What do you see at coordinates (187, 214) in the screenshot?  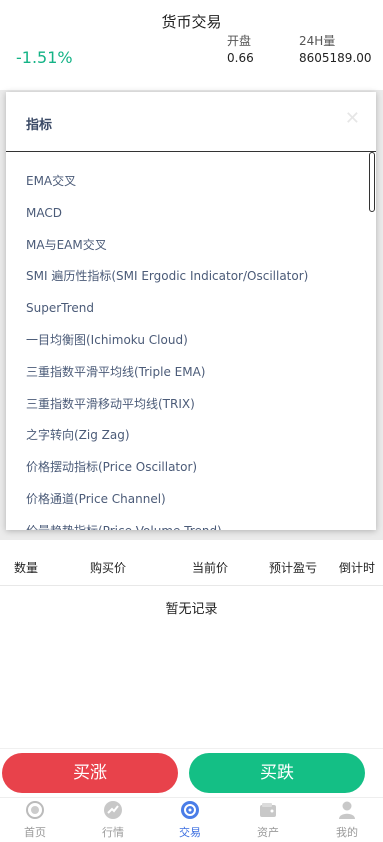 I see `indicator-item-macd: MACD` at bounding box center [187, 214].